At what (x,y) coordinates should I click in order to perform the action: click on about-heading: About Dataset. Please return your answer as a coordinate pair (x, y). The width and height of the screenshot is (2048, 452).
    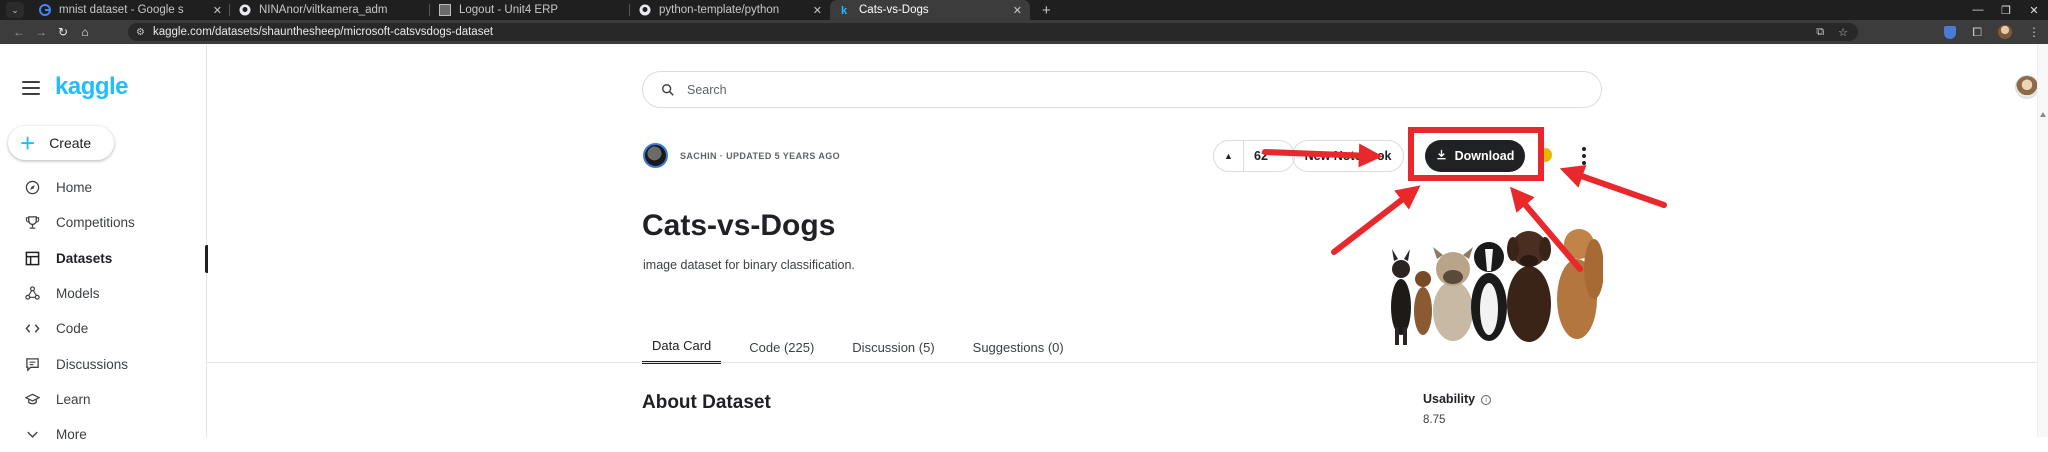
    Looking at the image, I should click on (706, 402).